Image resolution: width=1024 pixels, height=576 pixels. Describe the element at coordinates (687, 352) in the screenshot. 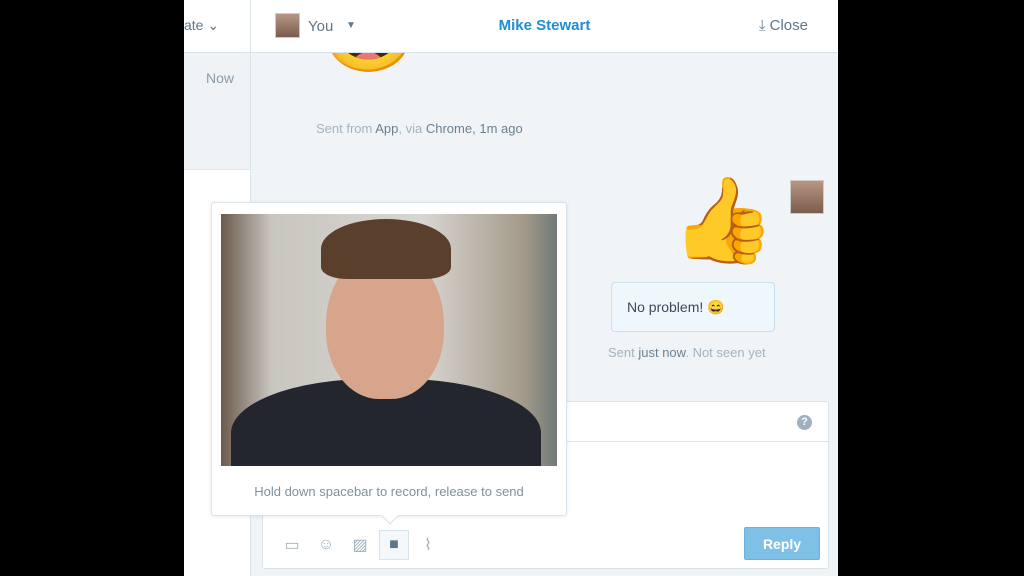

I see `message-meta: Sent just now. Not seen yet` at that location.